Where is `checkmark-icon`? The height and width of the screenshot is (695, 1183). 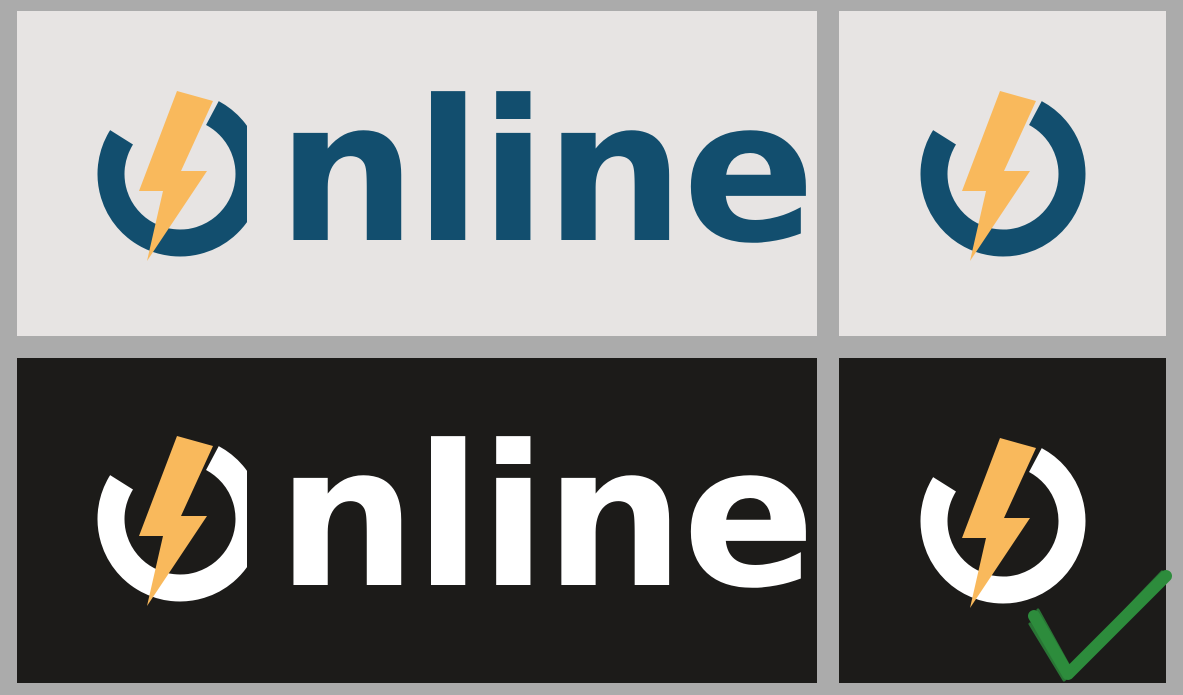 checkmark-icon is located at coordinates (1100, 626).